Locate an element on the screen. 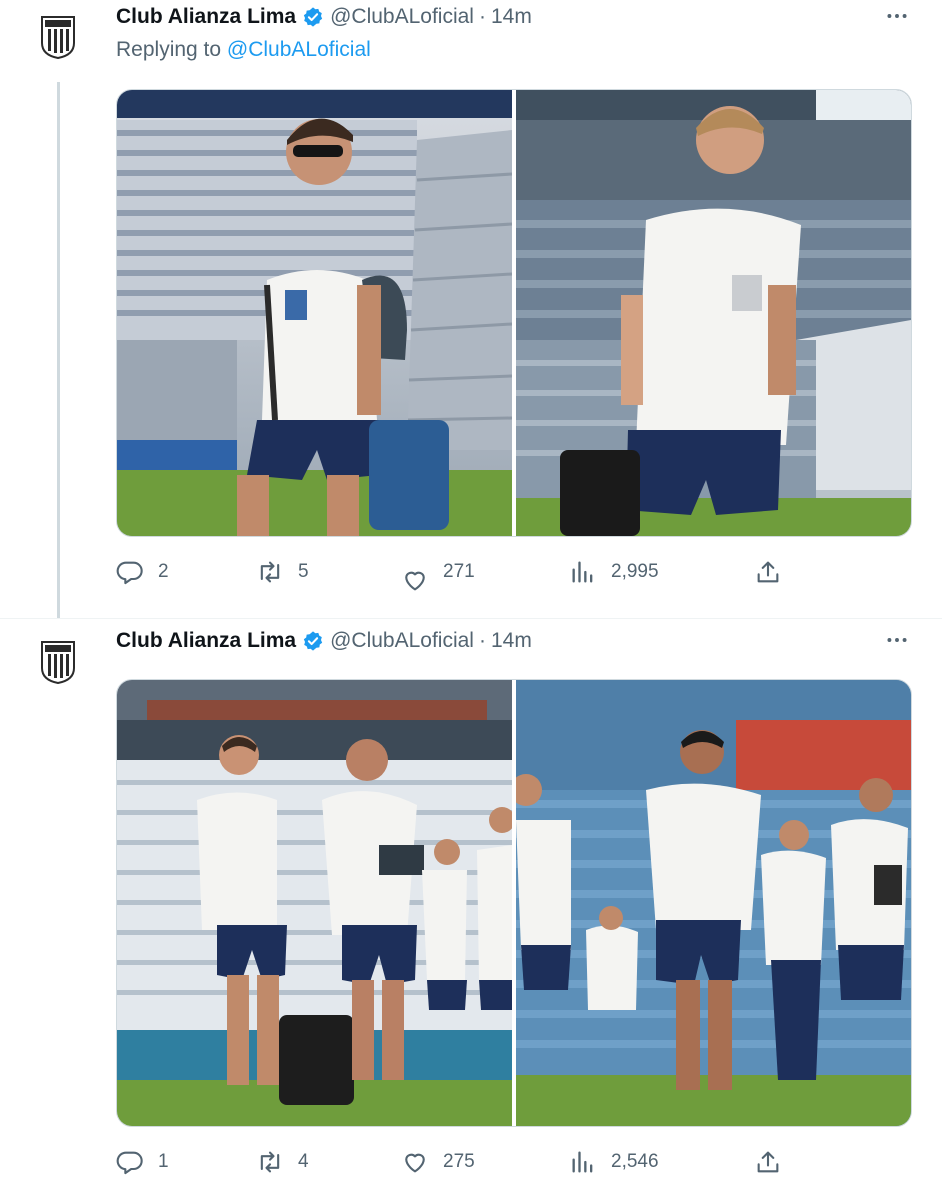 This screenshot has width=942, height=1200. retweet-count: 5 is located at coordinates (303, 571).